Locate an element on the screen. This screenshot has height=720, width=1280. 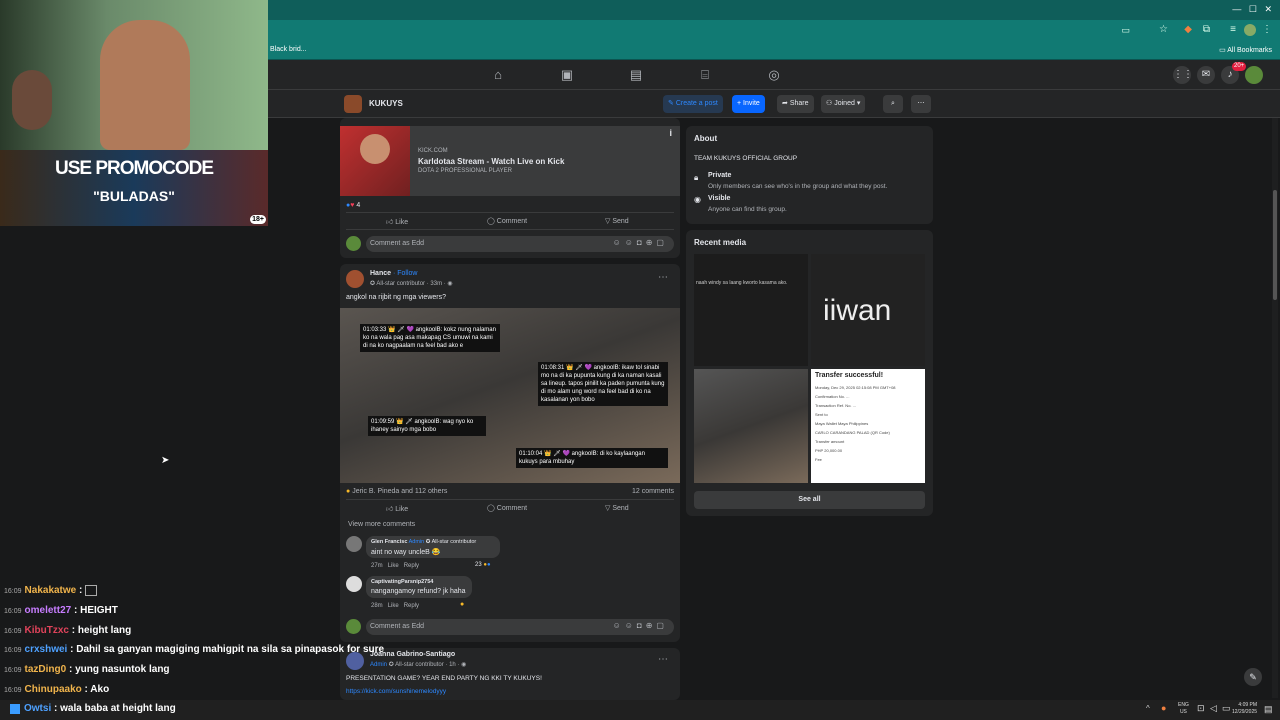
extension-icon: ◆ is located at coordinates (1188, 29).